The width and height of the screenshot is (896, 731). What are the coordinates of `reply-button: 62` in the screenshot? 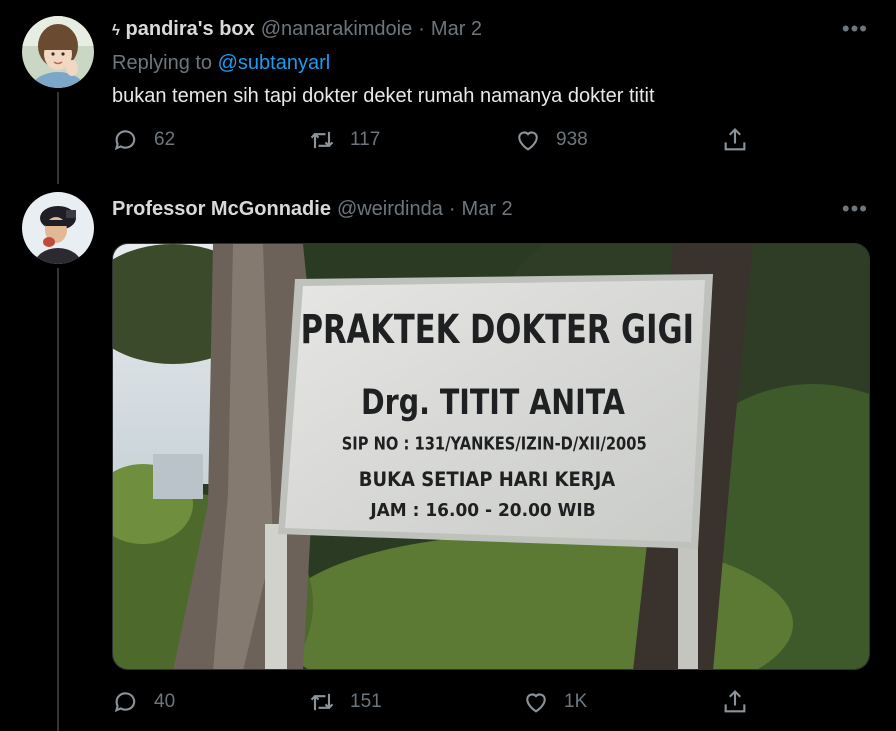 It's located at (143, 140).